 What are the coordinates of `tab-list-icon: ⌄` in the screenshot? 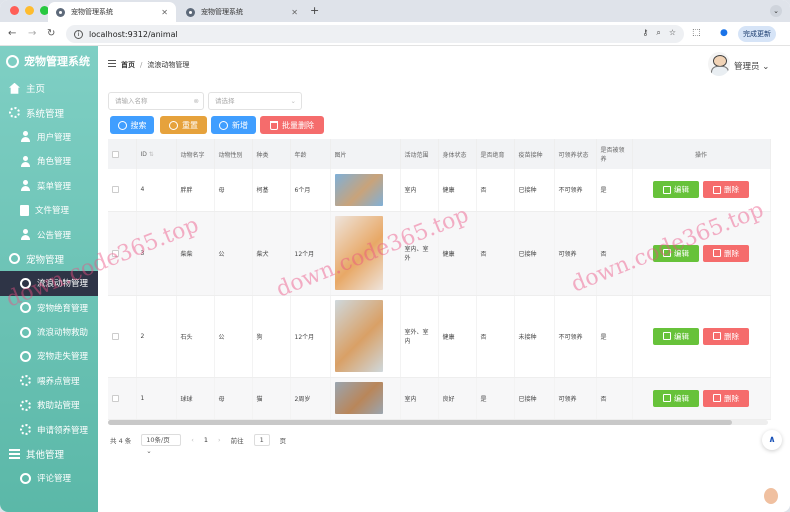 It's located at (776, 11).